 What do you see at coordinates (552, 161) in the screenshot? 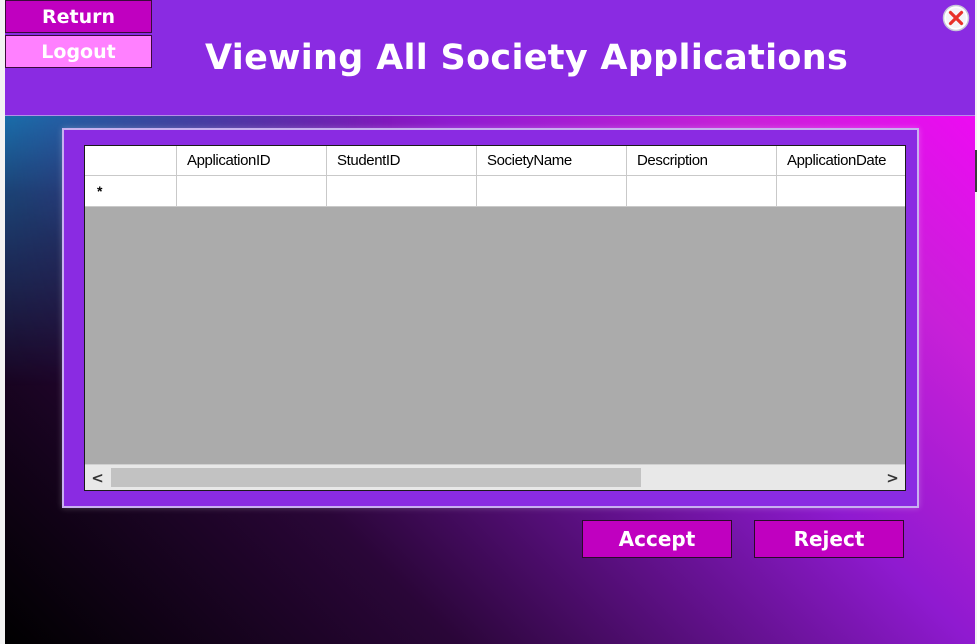
I see `column-header-societyname: SocietyName` at bounding box center [552, 161].